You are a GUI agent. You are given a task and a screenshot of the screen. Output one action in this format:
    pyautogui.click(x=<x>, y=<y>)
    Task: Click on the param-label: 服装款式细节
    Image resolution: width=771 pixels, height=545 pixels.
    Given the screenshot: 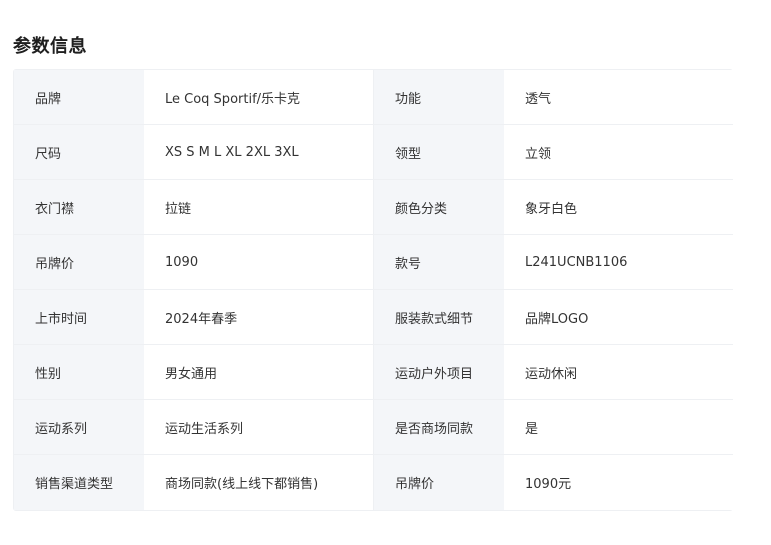 What is the action you would take?
    pyautogui.click(x=439, y=317)
    